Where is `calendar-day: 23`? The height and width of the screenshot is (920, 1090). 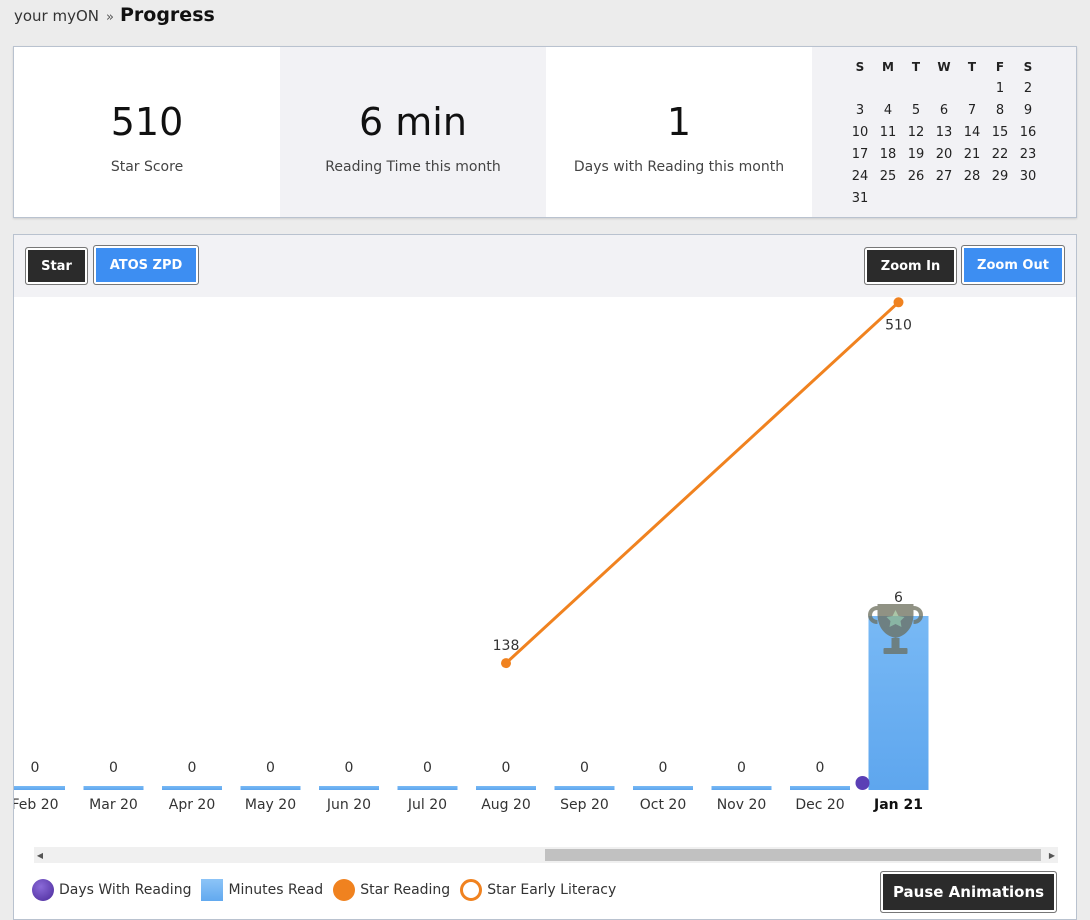
calendar-day: 23 is located at coordinates (1028, 154).